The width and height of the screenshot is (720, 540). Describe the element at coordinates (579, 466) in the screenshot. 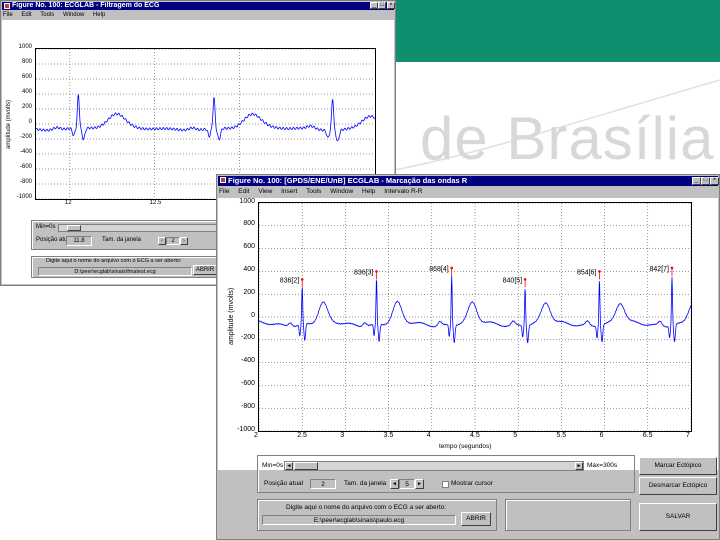

I see `slider-right-arrow: ►` at that location.